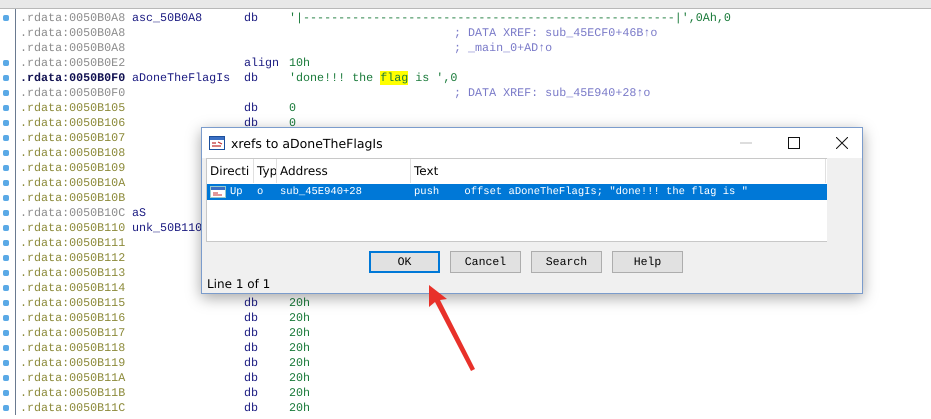 Image resolution: width=931 pixels, height=419 pixels. Describe the element at coordinates (72, 63) in the screenshot. I see `line-address: .rdata:0050B0E2` at that location.